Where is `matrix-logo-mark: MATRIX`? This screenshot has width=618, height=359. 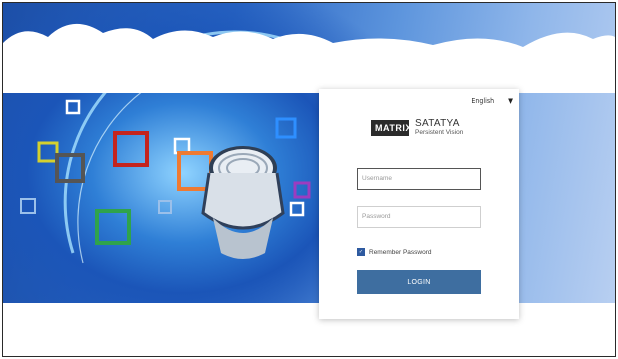 matrix-logo-mark: MATRIX is located at coordinates (391, 127).